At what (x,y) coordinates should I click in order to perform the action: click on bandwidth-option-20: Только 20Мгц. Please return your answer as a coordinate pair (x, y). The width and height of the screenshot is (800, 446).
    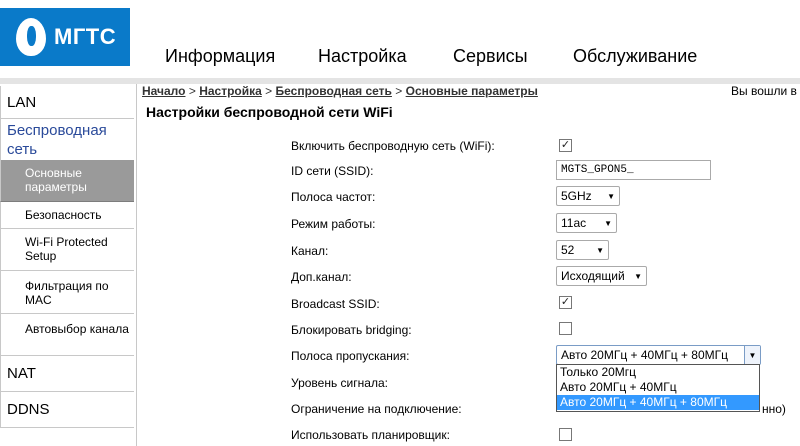
    Looking at the image, I should click on (658, 372).